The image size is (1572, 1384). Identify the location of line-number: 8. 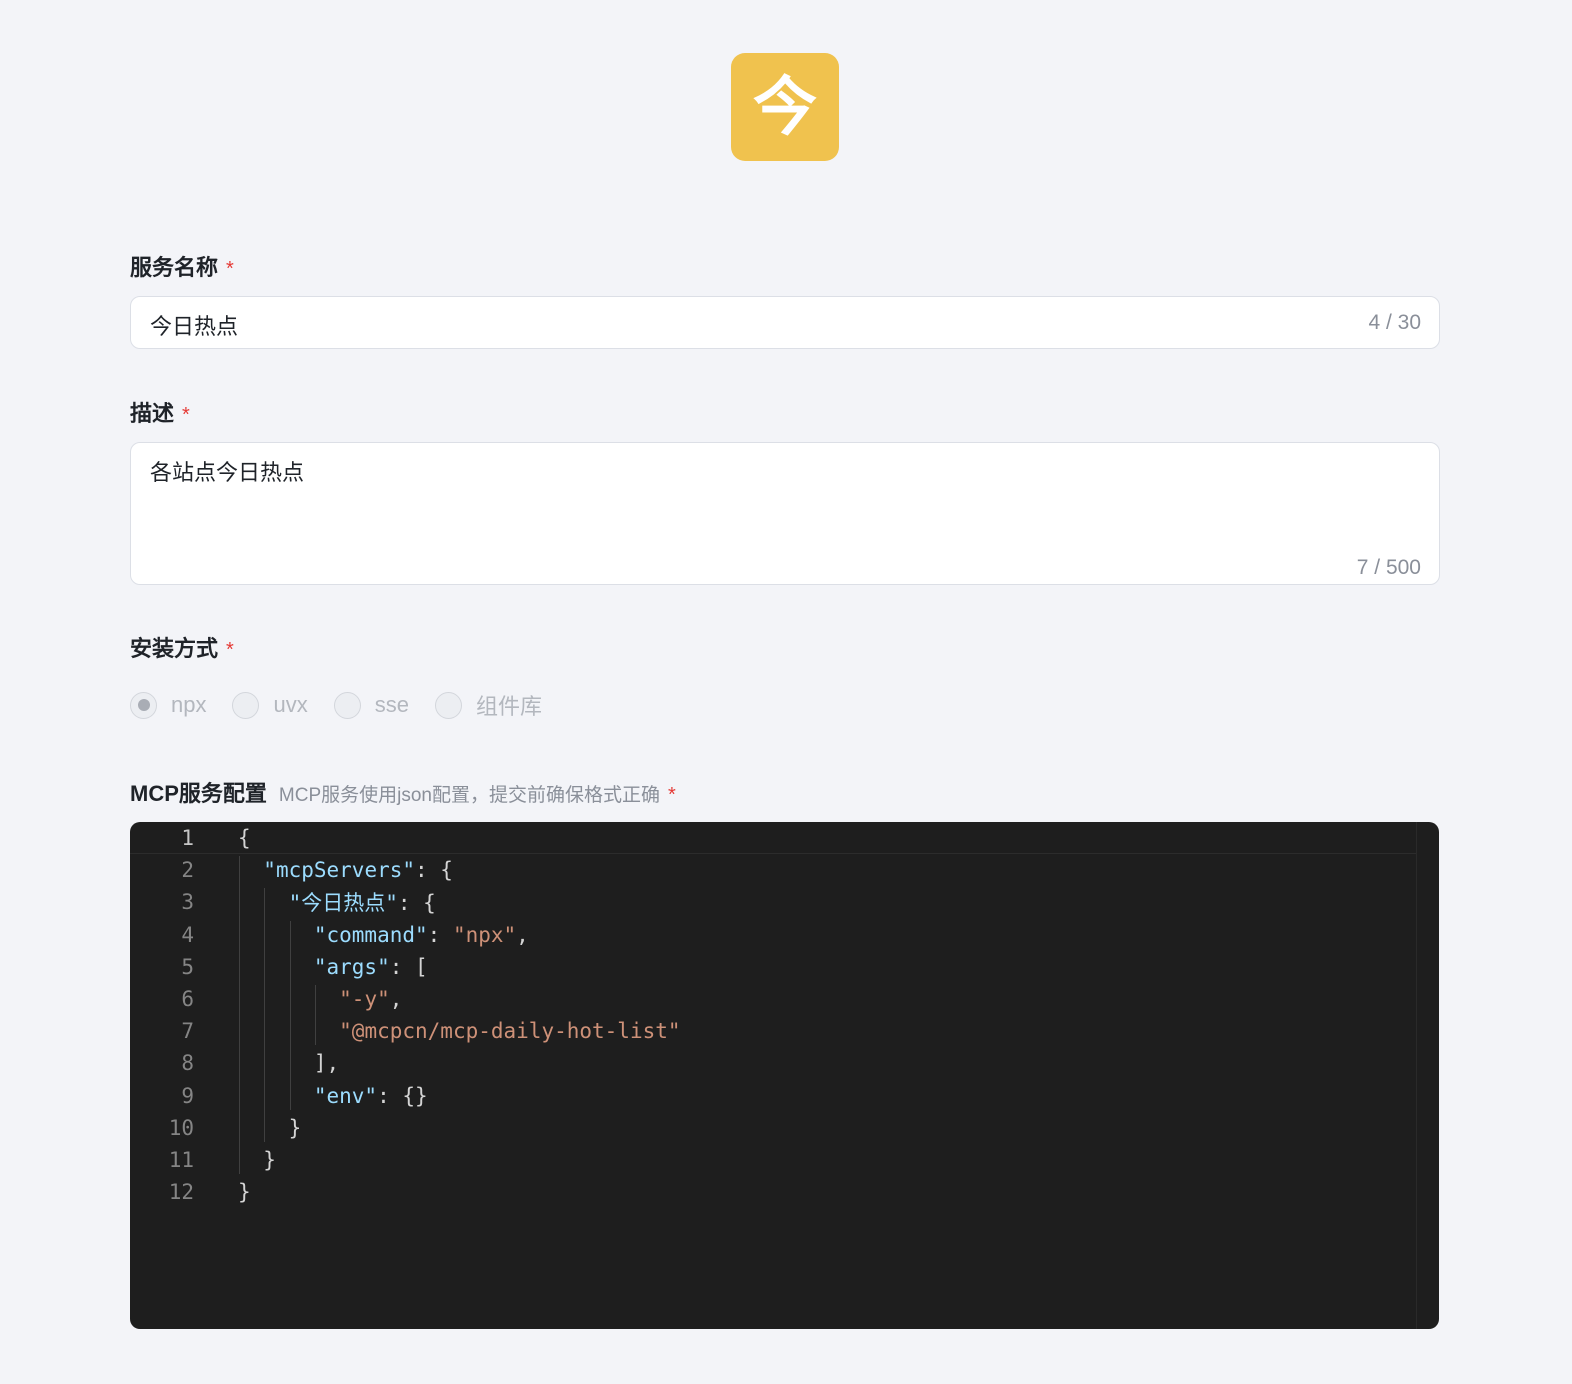
(187, 1063).